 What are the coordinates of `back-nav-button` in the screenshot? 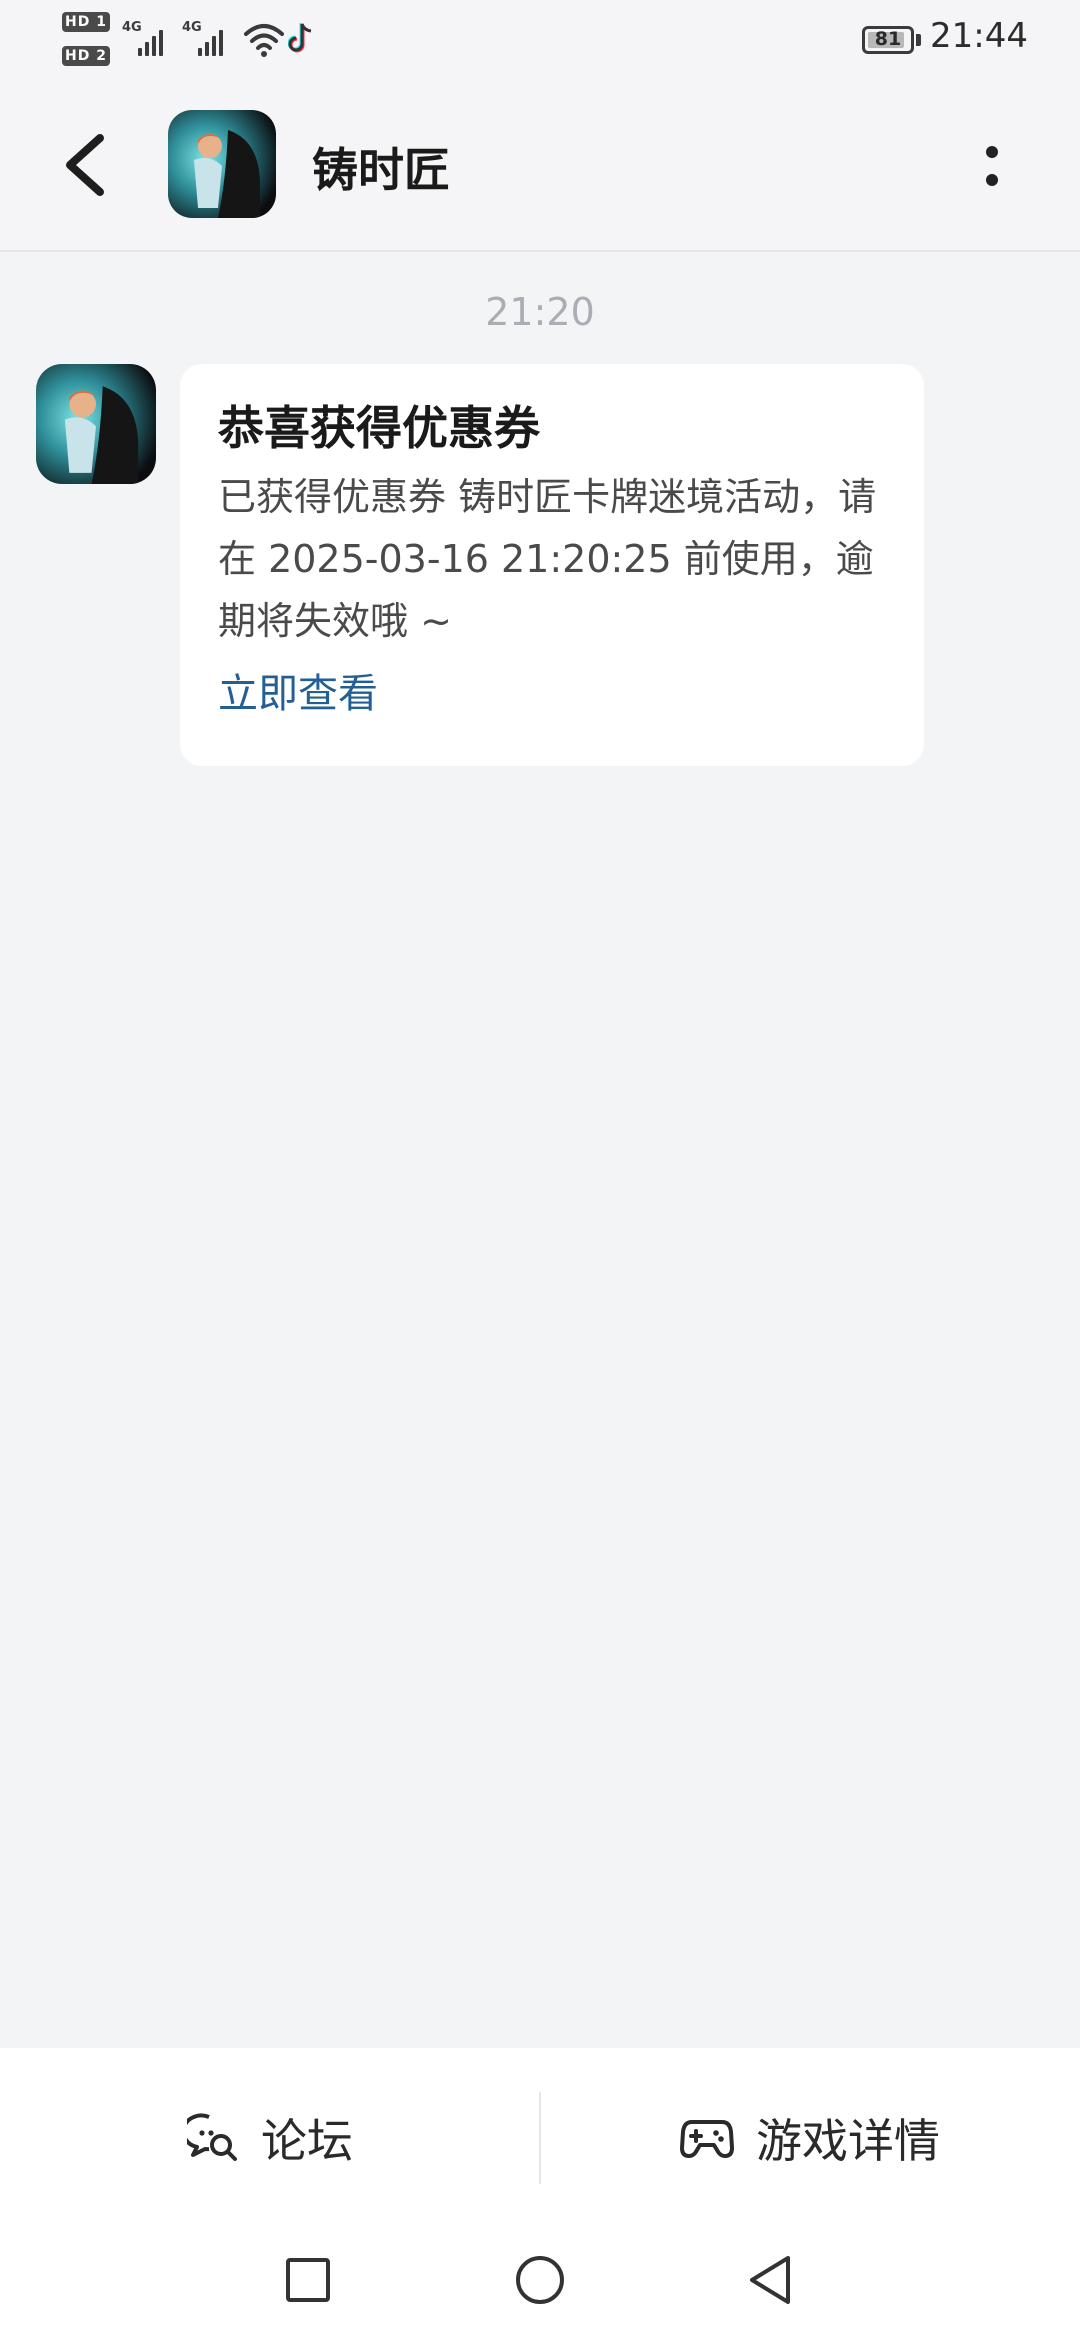 It's located at (772, 2280).